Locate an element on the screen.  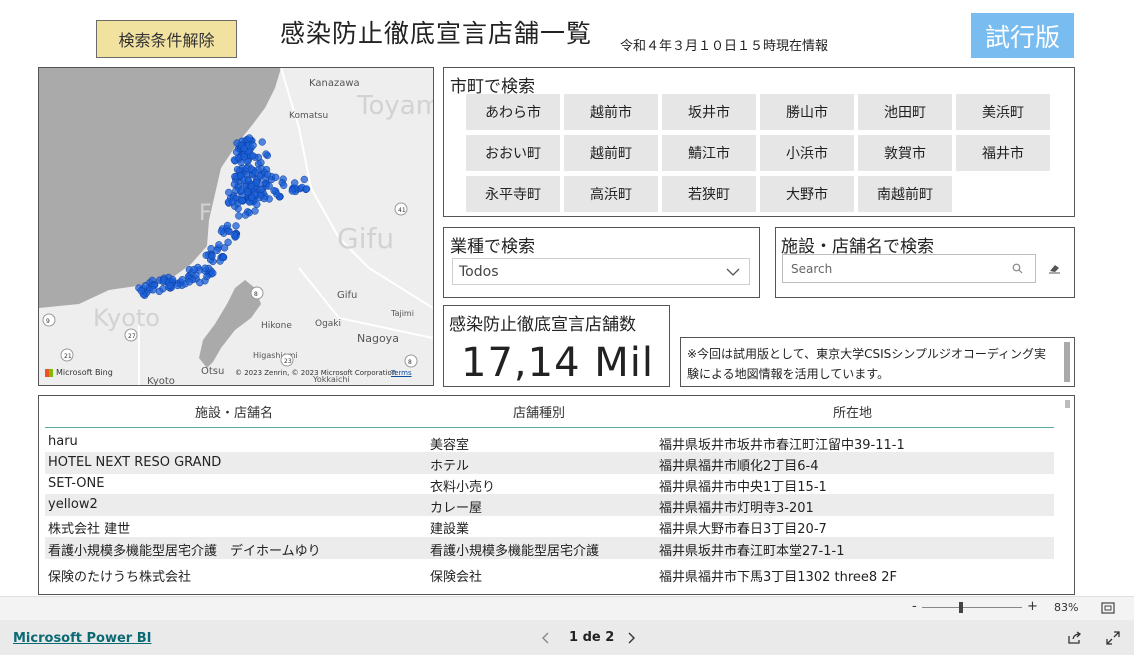
city-button: 勝山市 is located at coordinates (807, 112).